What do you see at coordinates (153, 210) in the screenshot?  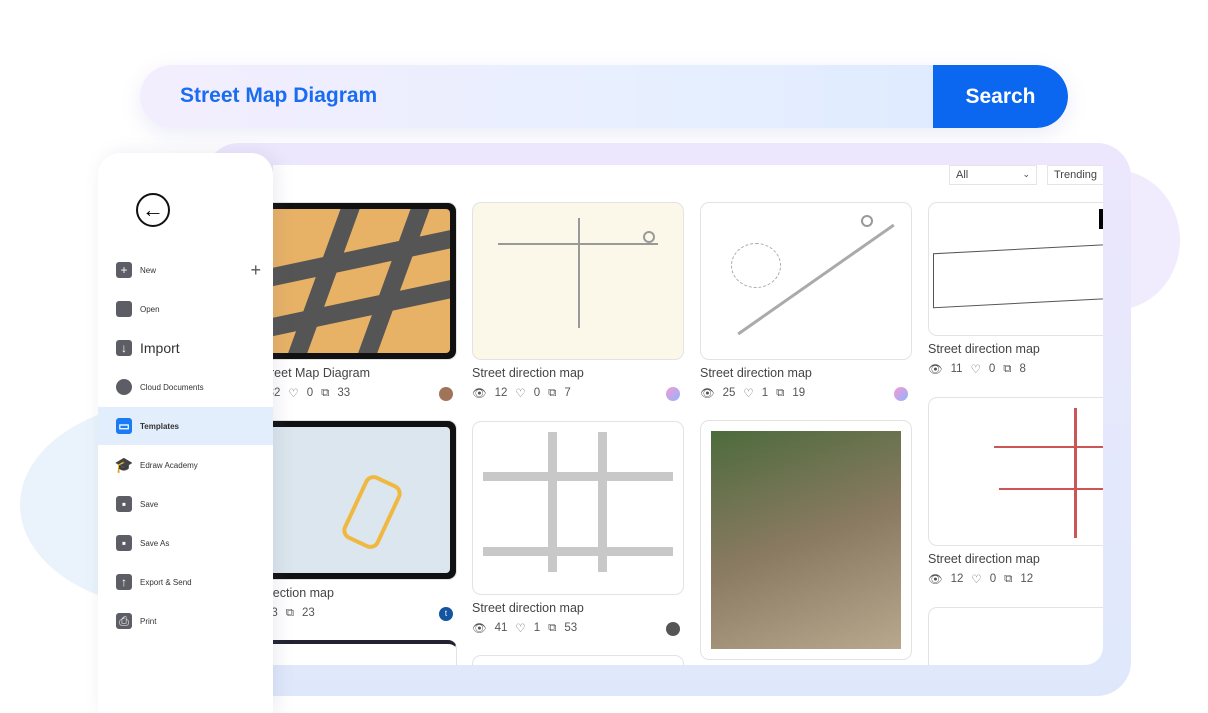 I see `back-arrow-icon: ←` at bounding box center [153, 210].